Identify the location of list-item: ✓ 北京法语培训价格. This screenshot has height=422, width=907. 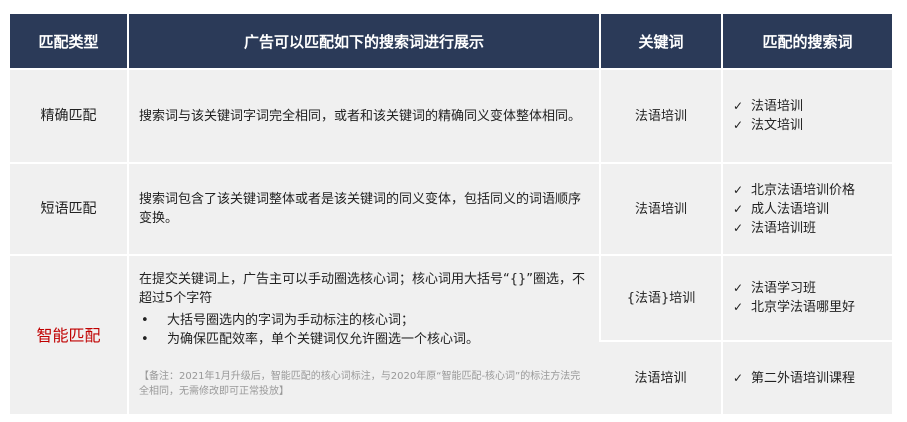
(812, 190).